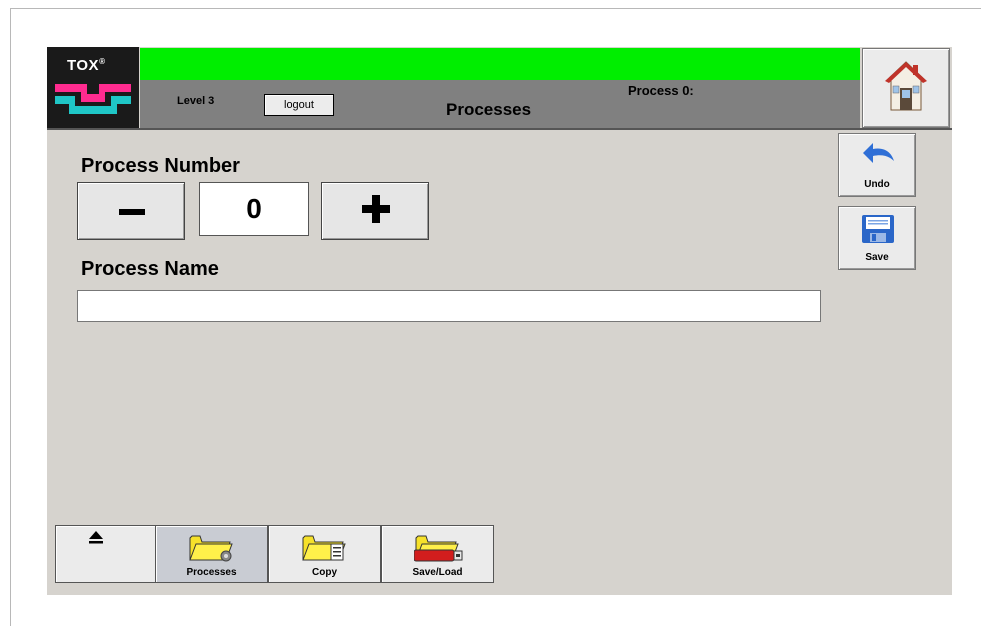 The height and width of the screenshot is (626, 981). I want to click on tox-logo-icon, so click(93, 101).